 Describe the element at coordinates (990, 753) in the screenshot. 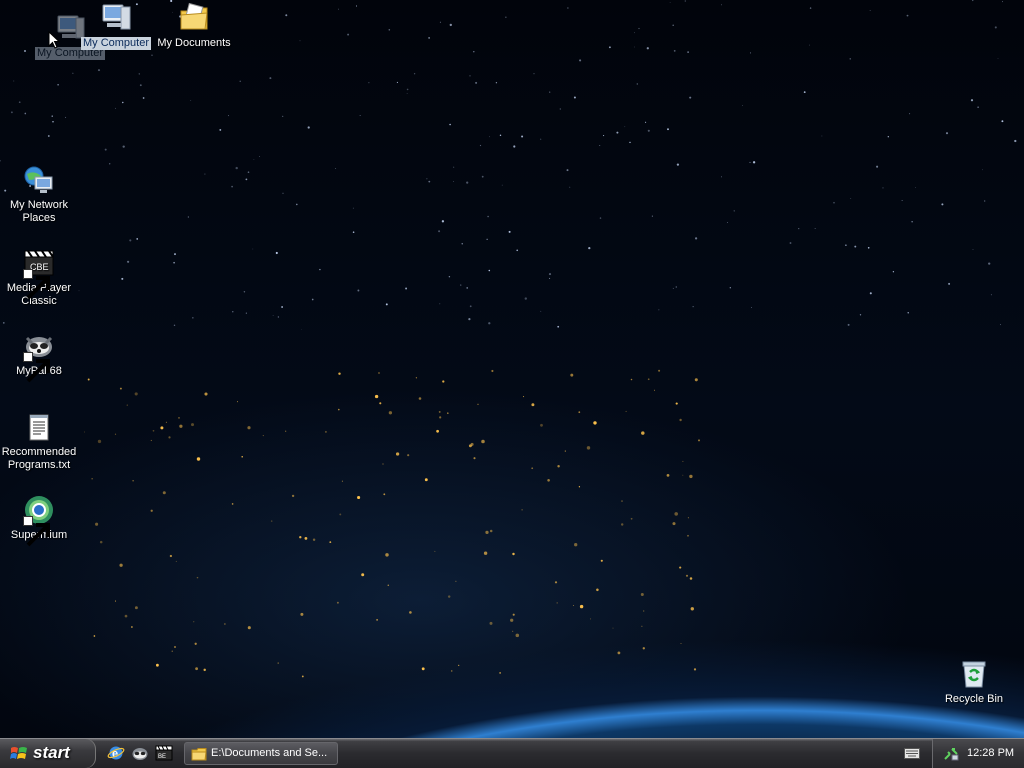

I see `clock: 12:28 PM` at that location.